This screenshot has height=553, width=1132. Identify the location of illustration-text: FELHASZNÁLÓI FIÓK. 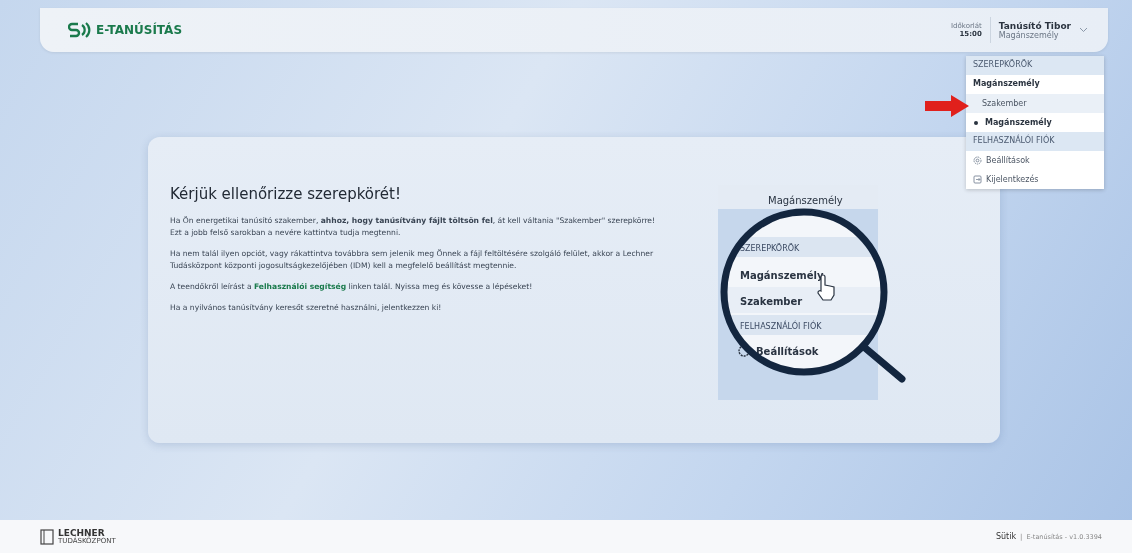
(781, 326).